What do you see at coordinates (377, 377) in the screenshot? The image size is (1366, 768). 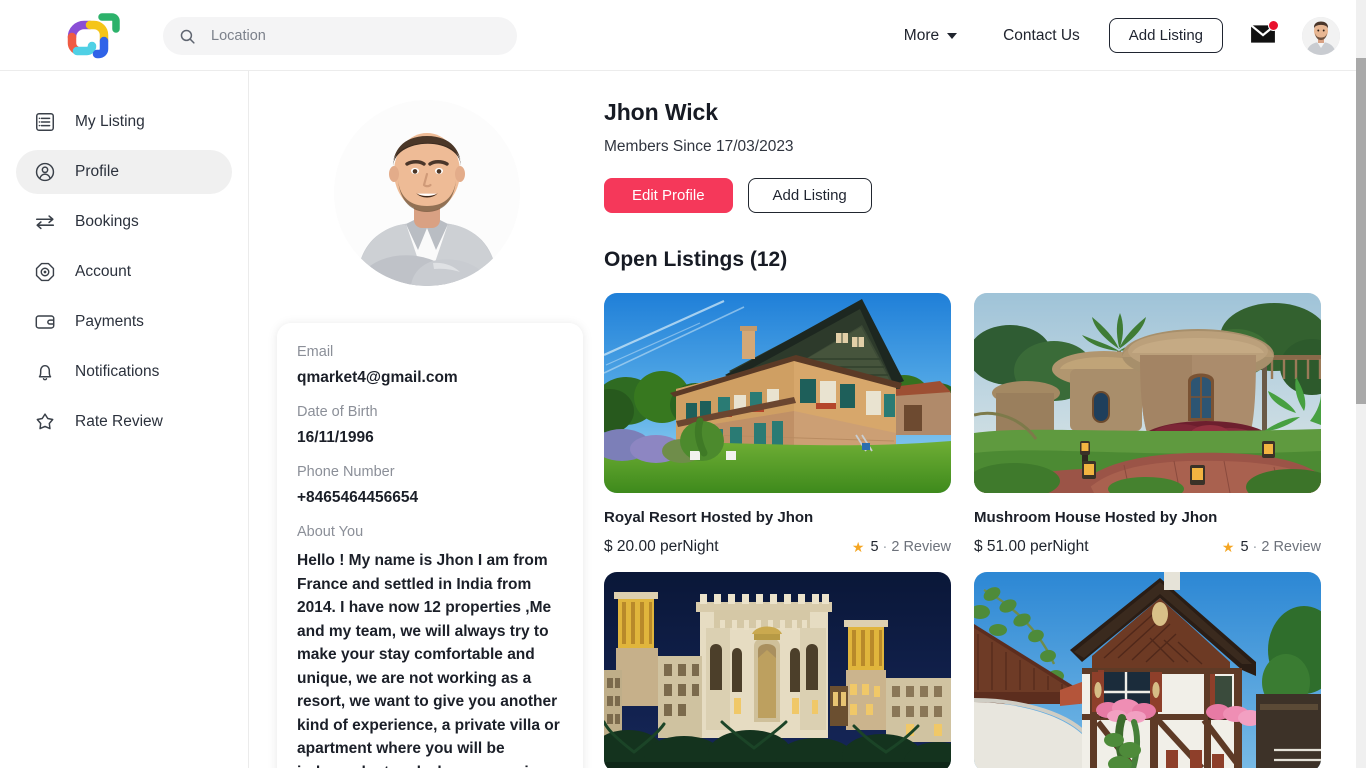 I see `email-value: qmarket4@gmail.com` at bounding box center [377, 377].